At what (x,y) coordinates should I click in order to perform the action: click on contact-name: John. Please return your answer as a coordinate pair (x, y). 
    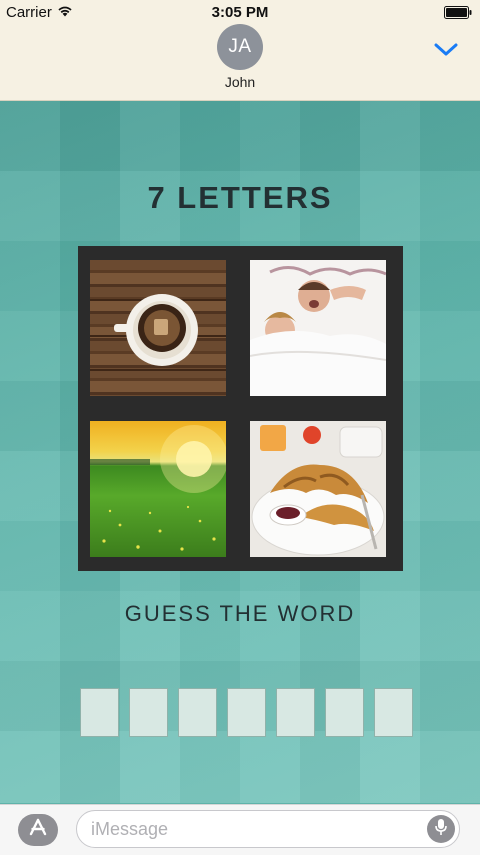
    Looking at the image, I should click on (240, 82).